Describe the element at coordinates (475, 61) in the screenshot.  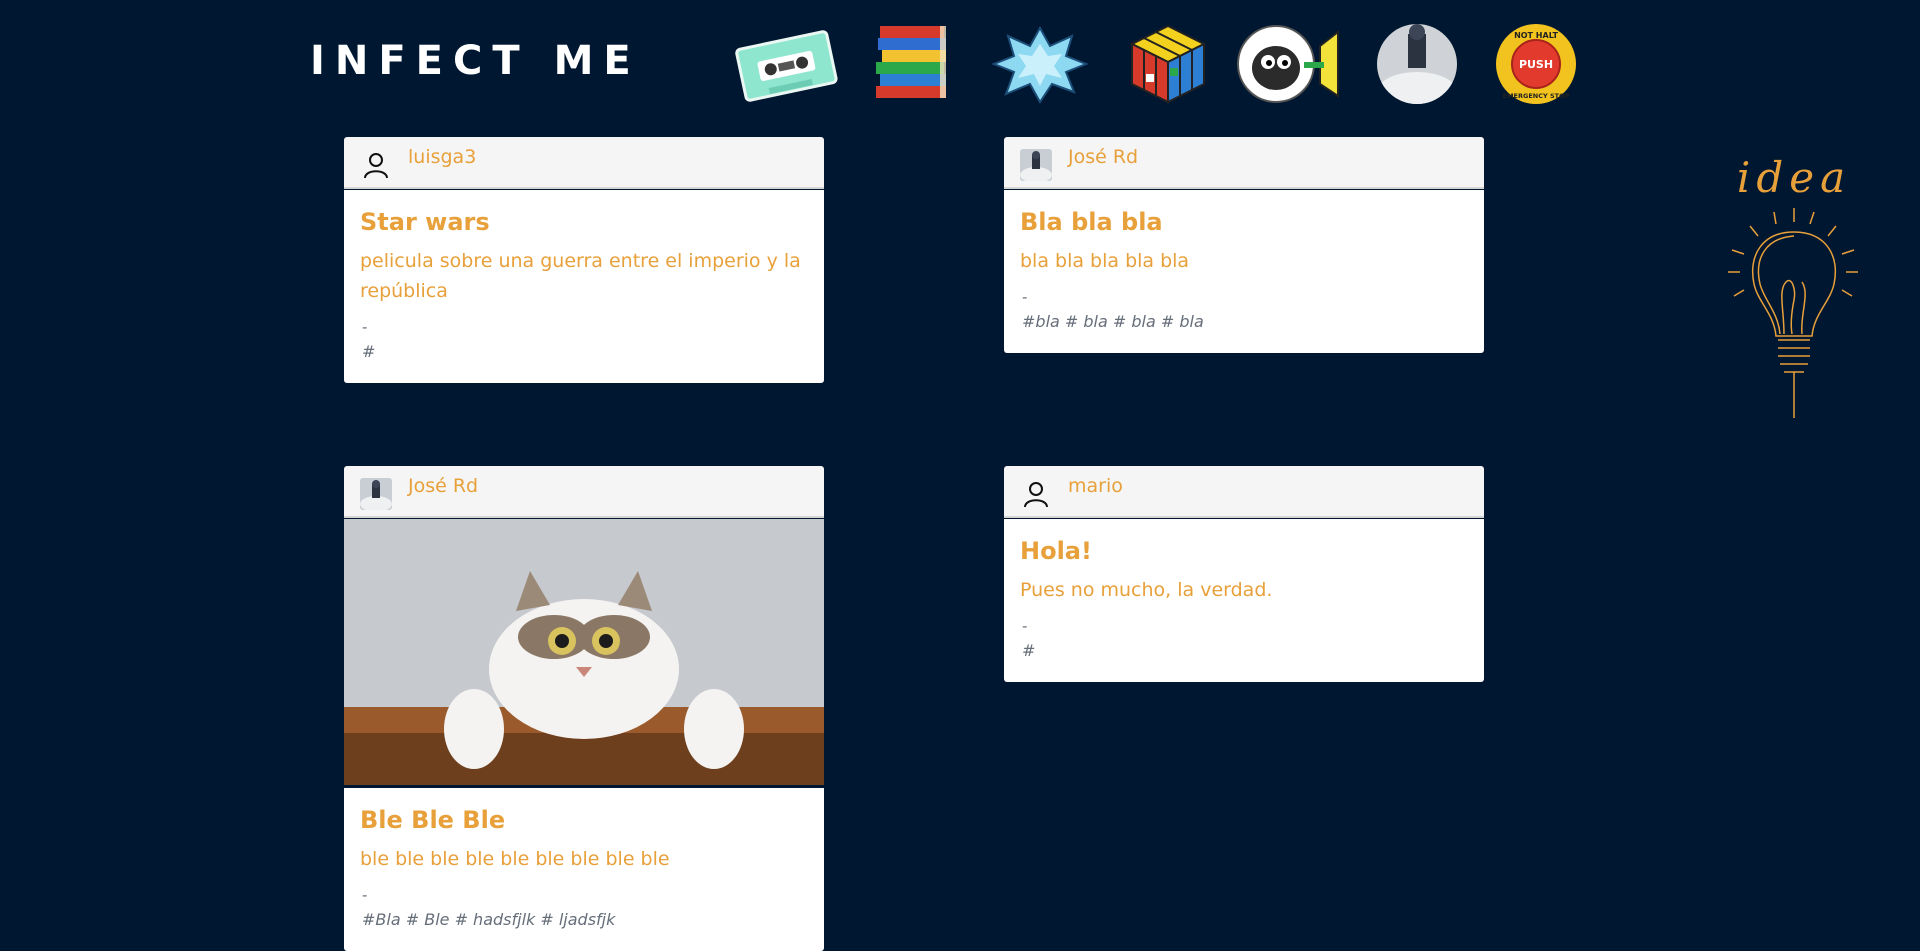
I see `site-logo: INFECT ME` at that location.